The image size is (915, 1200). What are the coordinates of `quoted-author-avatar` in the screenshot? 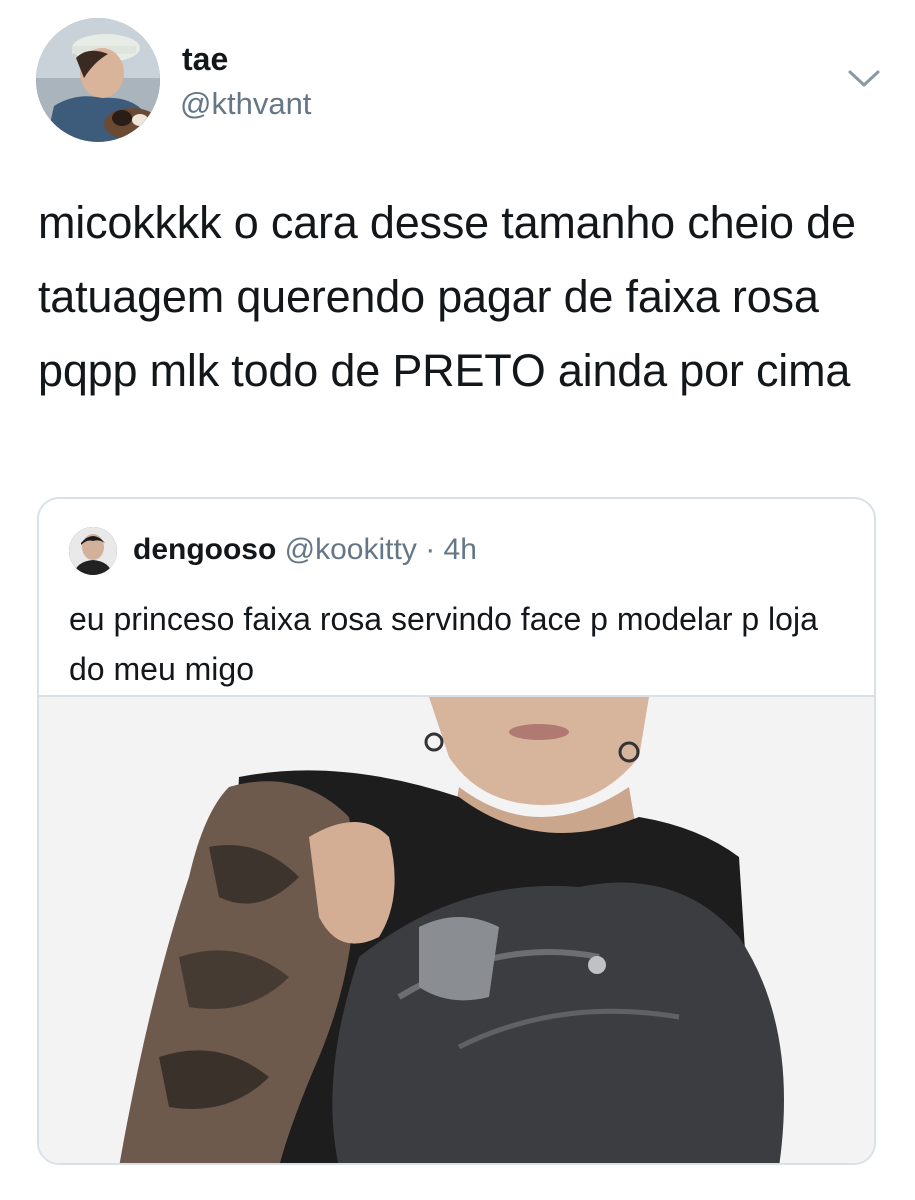 It's located at (93, 551).